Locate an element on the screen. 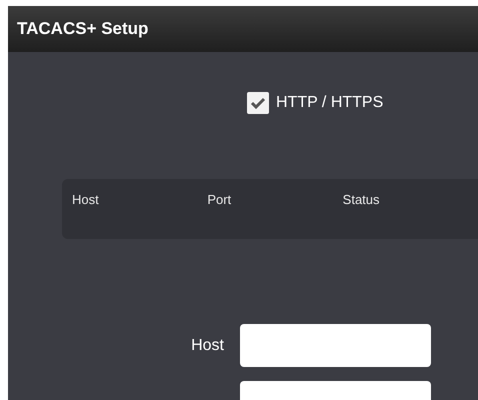 This screenshot has width=478, height=400. checkbox-label: HTTP / HTTPS is located at coordinates (330, 103).